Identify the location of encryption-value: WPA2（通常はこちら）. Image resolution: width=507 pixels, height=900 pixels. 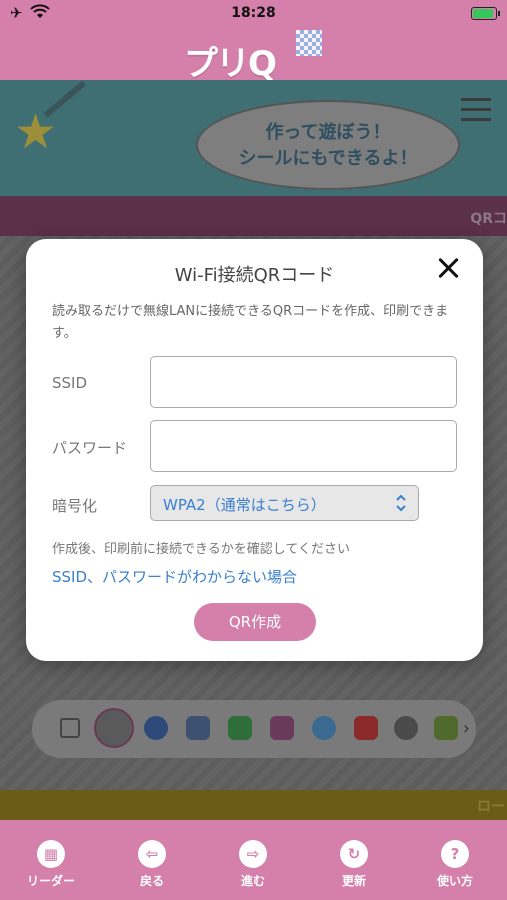
(244, 505).